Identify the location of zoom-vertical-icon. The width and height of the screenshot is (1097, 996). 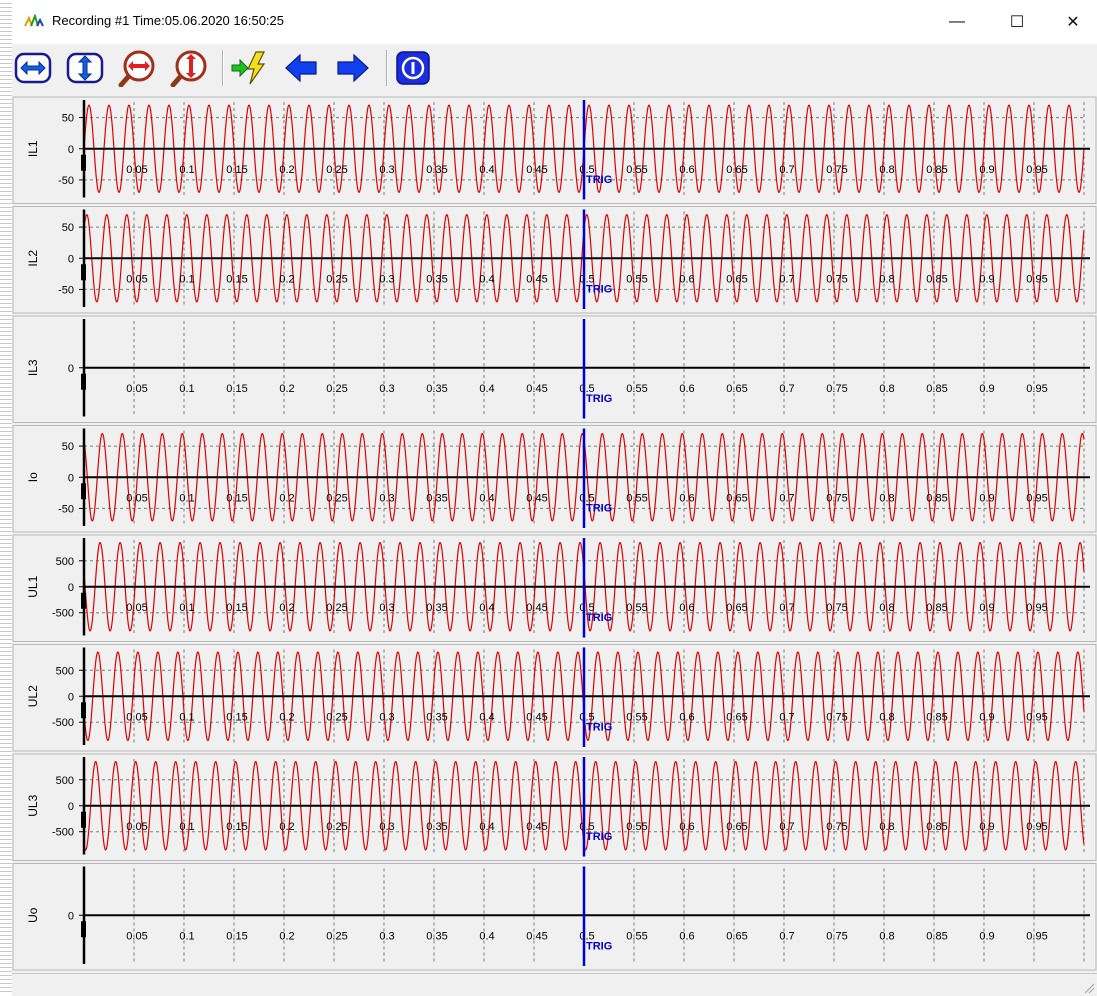
(188, 69).